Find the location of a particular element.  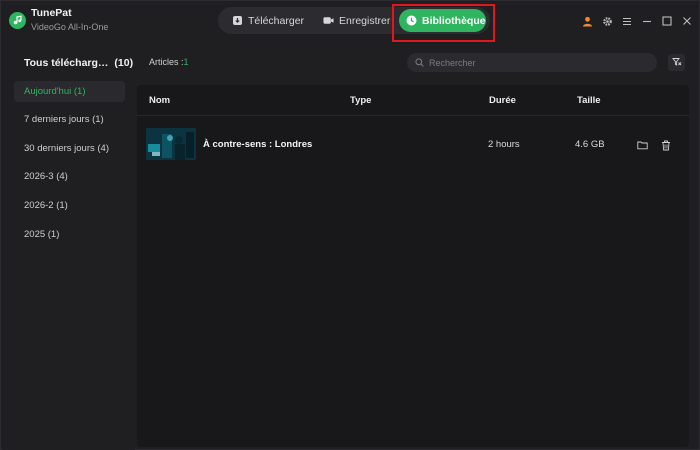

articles-number: 1 is located at coordinates (186, 62).